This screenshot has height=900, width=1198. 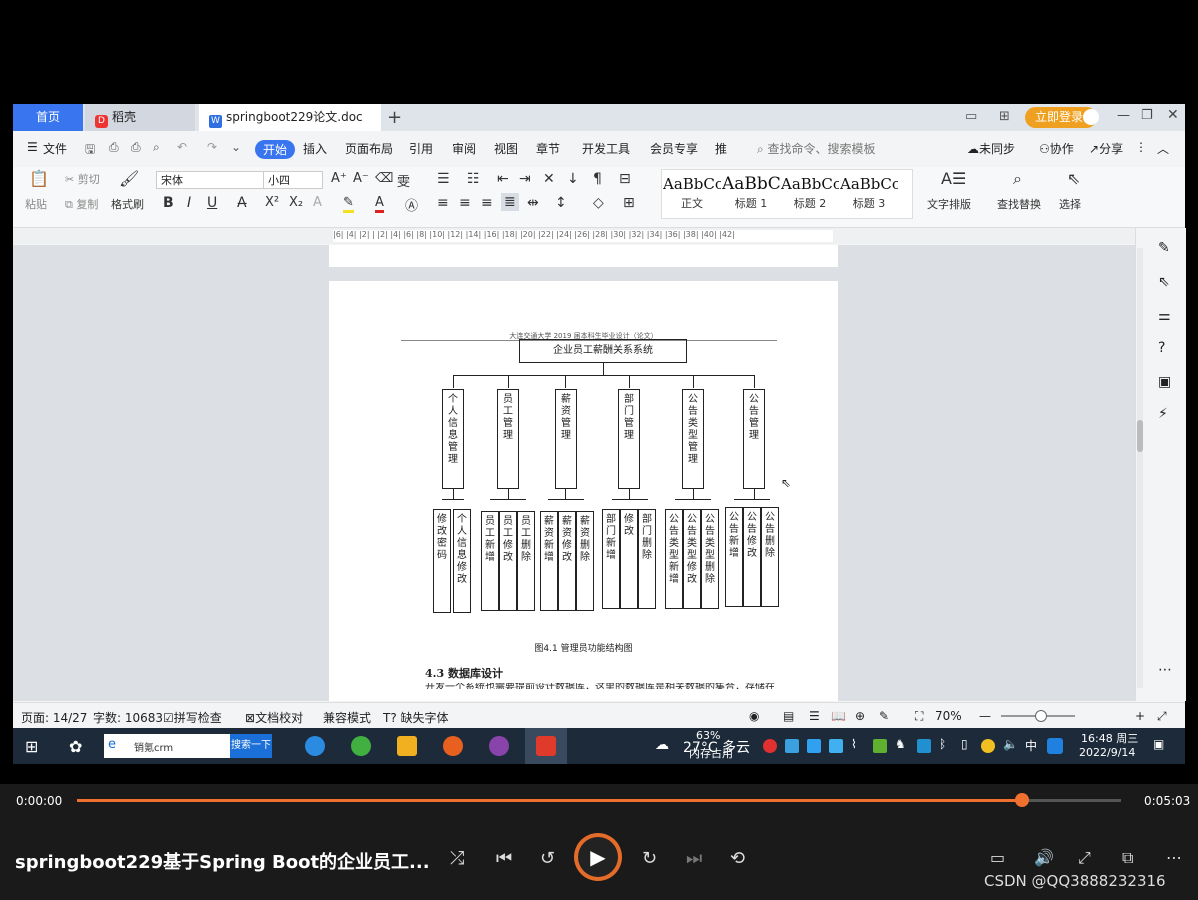 What do you see at coordinates (838, 716) in the screenshot?
I see `read-view-icon: 📖` at bounding box center [838, 716].